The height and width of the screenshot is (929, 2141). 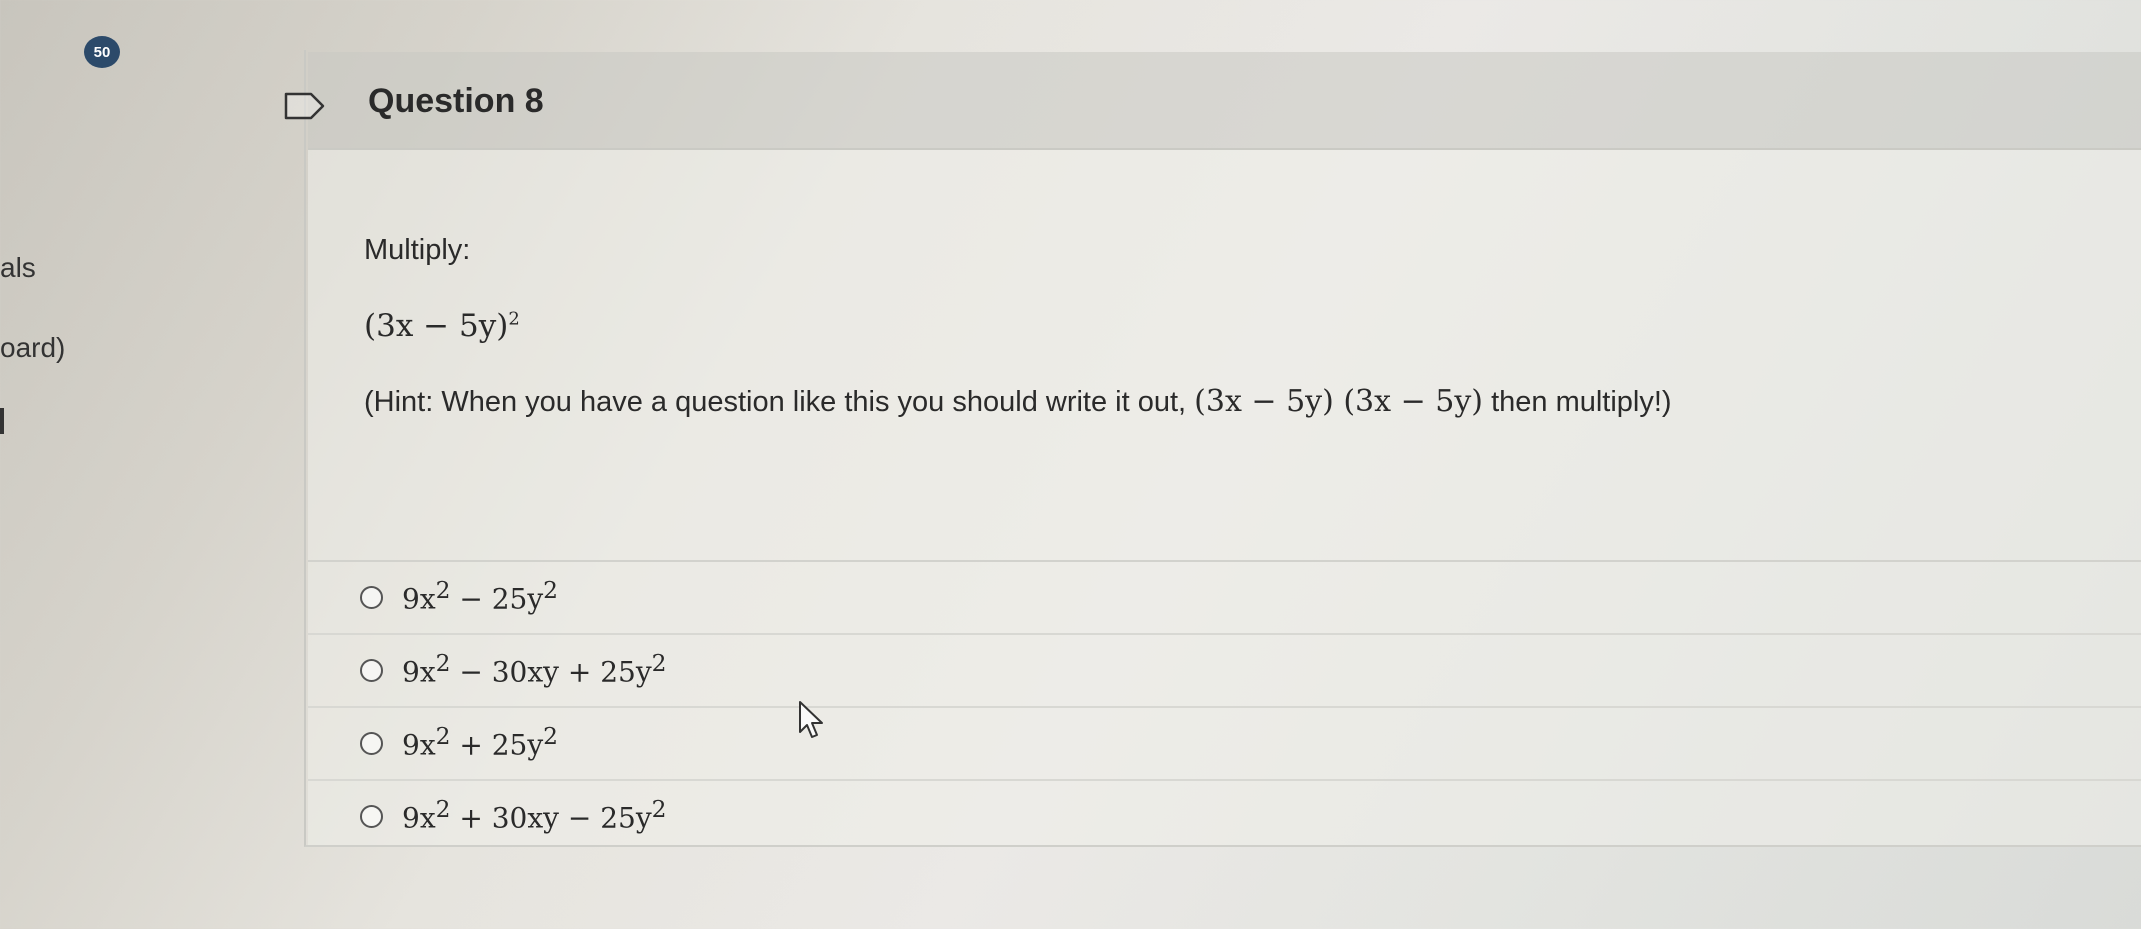 What do you see at coordinates (1577, 402) in the screenshot?
I see `hint-suffix: then multiply!)` at bounding box center [1577, 402].